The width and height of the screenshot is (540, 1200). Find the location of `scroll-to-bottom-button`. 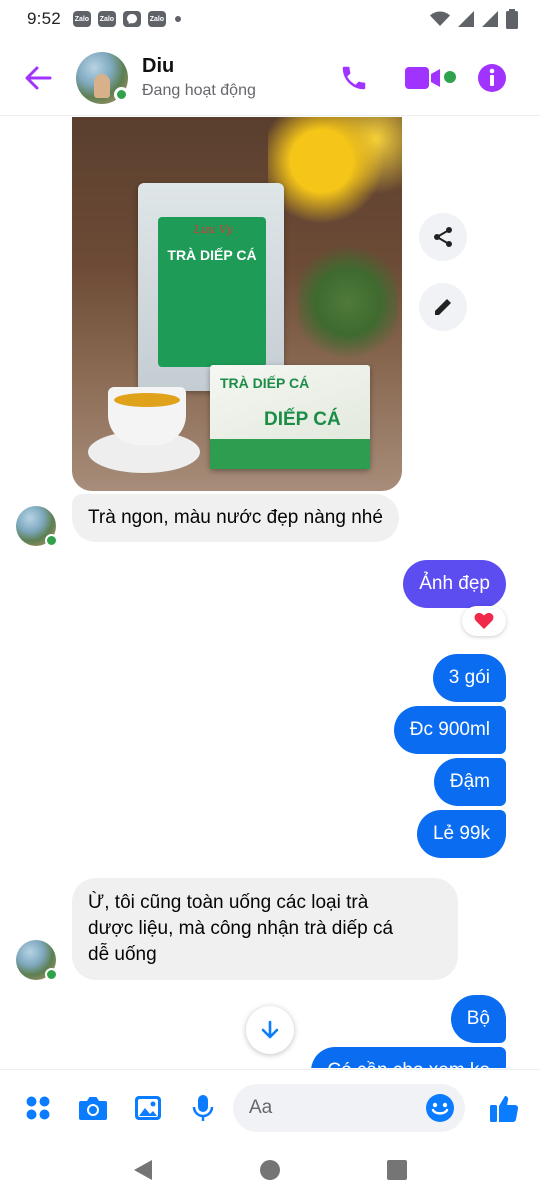

scroll-to-bottom-button is located at coordinates (270, 1030).